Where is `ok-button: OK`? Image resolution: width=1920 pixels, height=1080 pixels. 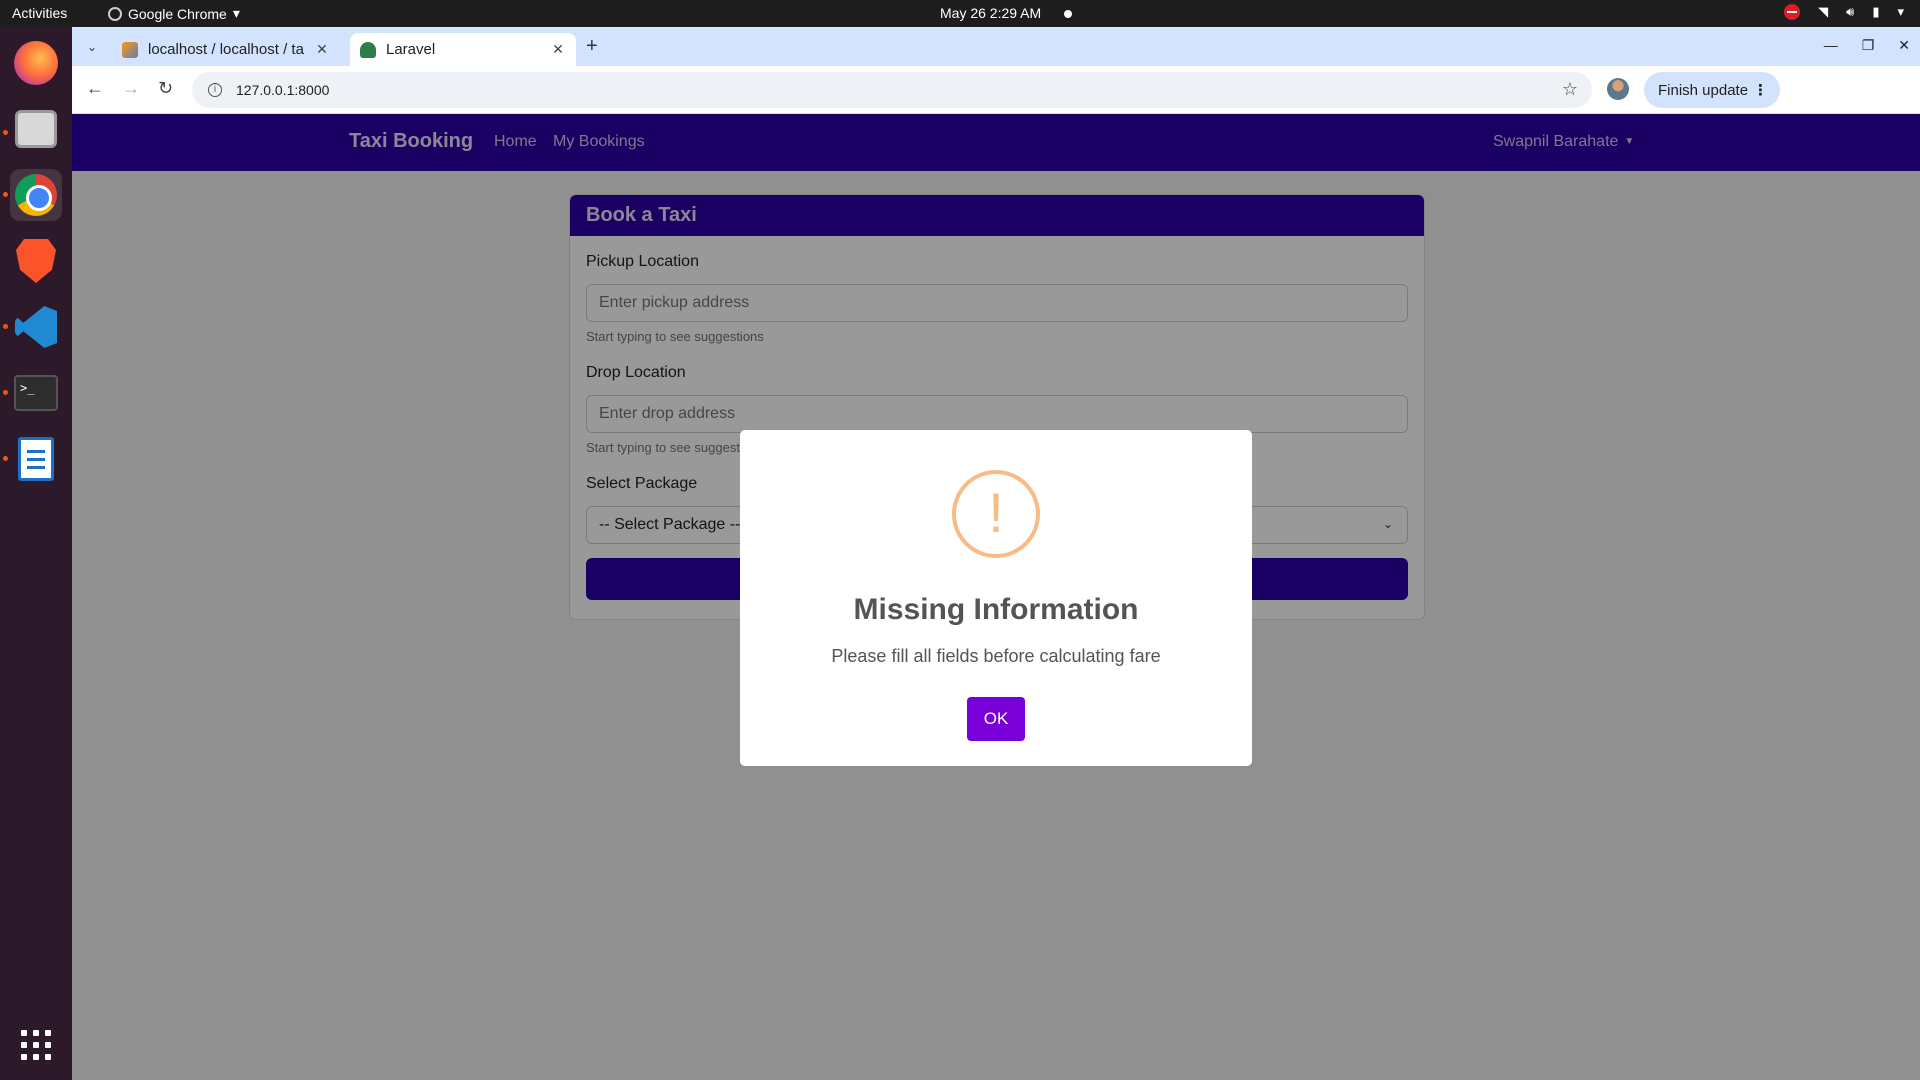 ok-button: OK is located at coordinates (996, 719).